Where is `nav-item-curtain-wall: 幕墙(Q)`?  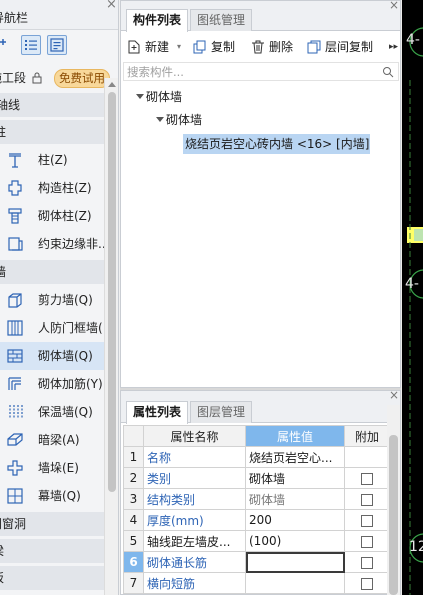 nav-item-curtain-wall: 幕墙(Q) is located at coordinates (52, 496).